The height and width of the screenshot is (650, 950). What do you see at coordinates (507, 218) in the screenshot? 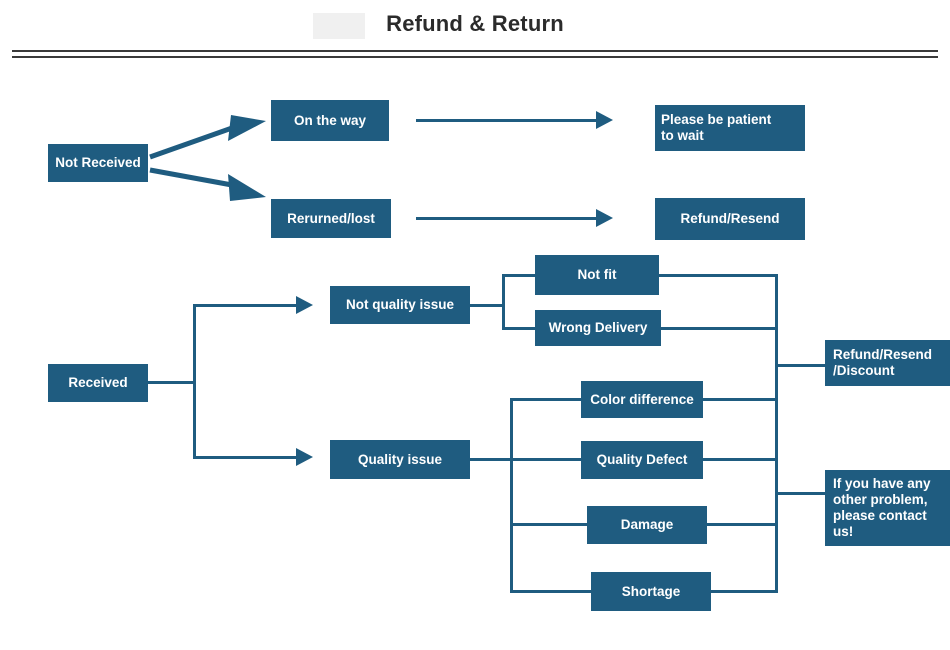
I see `connector-returned-to-refund` at bounding box center [507, 218].